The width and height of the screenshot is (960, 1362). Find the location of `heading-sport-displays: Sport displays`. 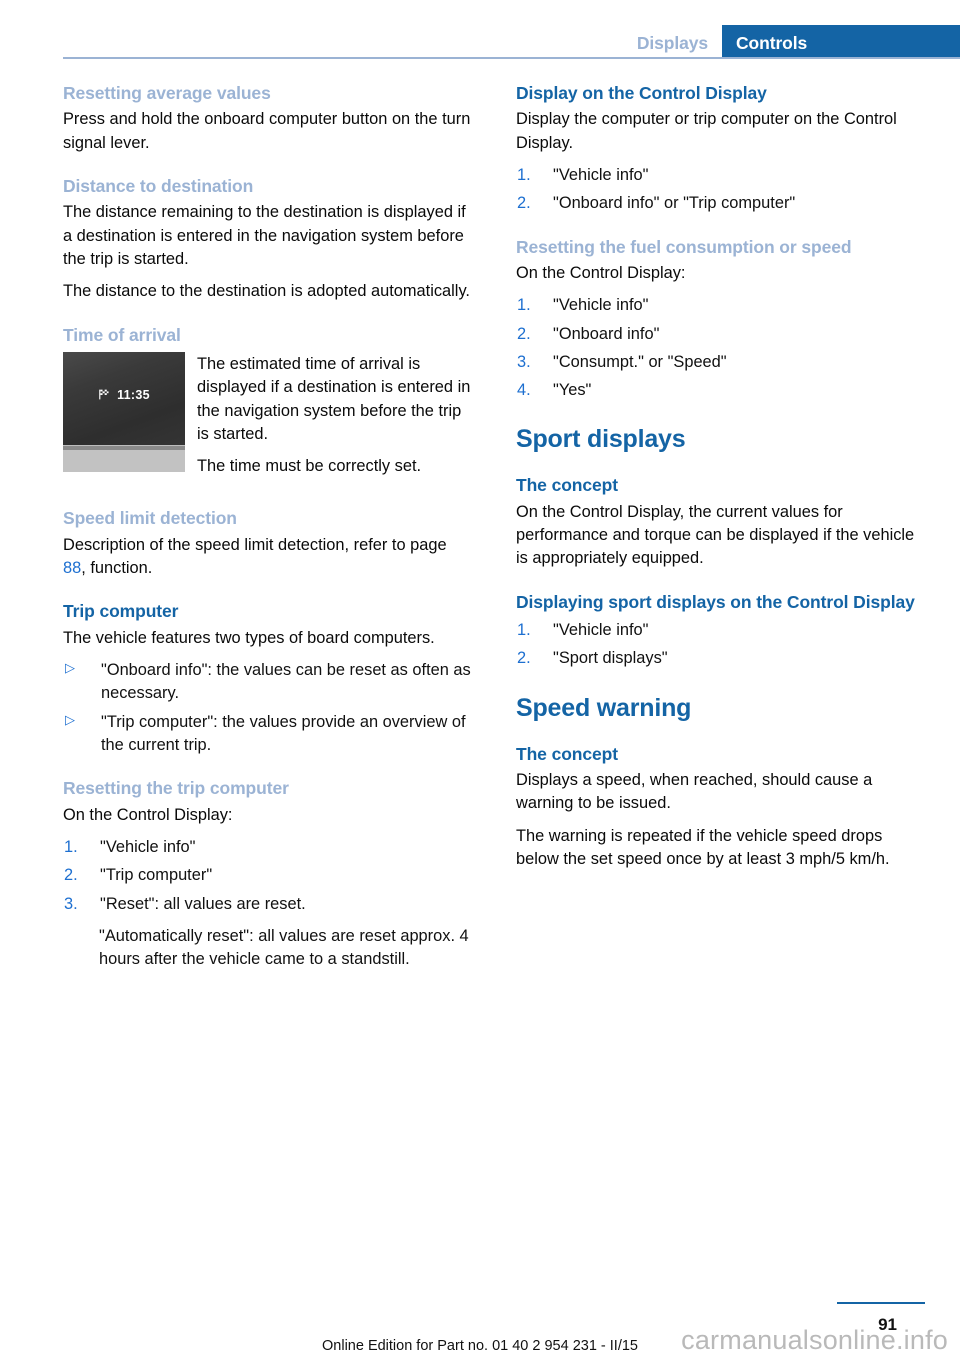

heading-sport-displays: Sport displays is located at coordinates (601, 439).